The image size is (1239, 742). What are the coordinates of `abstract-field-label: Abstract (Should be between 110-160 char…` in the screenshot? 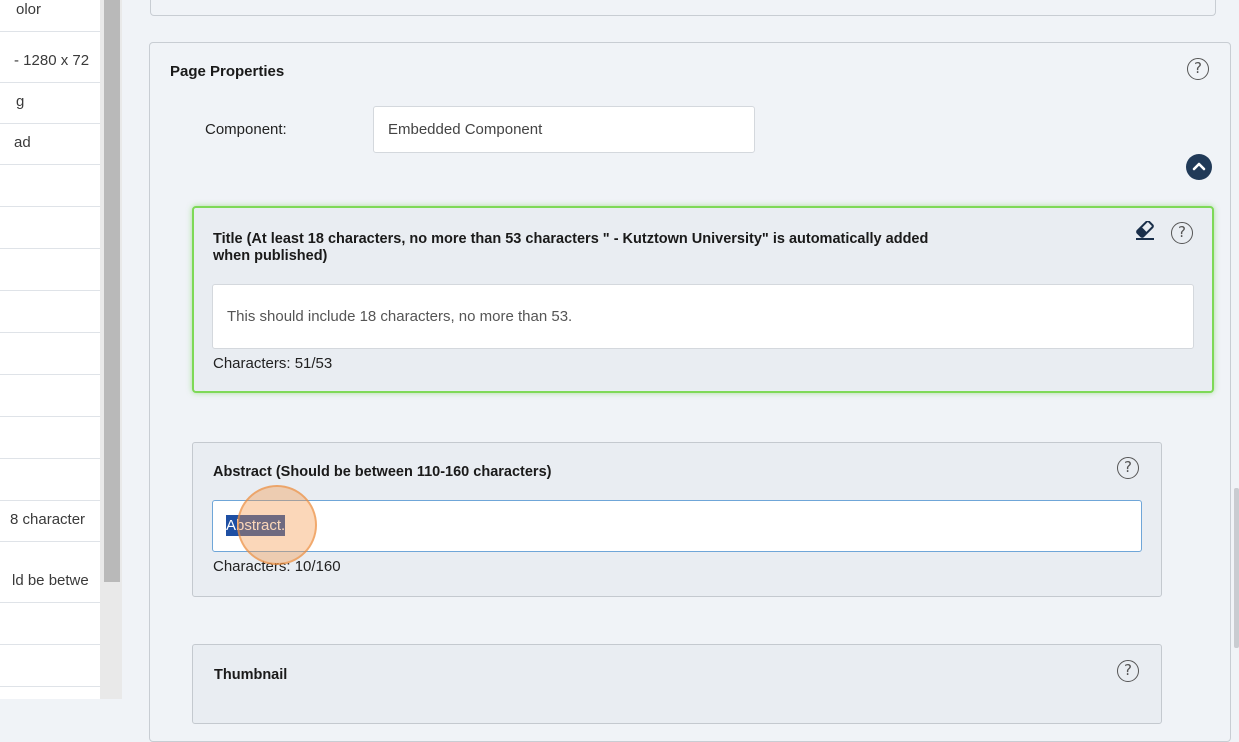 It's located at (382, 472).